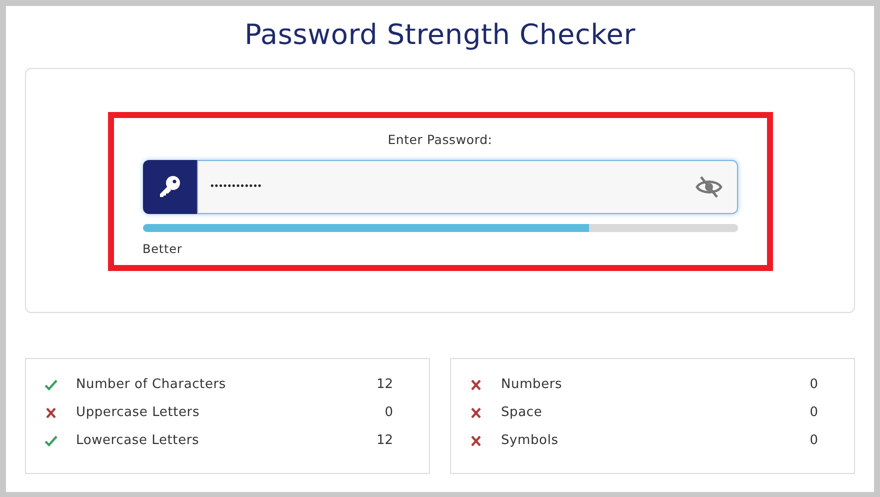 The image size is (880, 497). I want to click on criterion-label: Space, so click(522, 412).